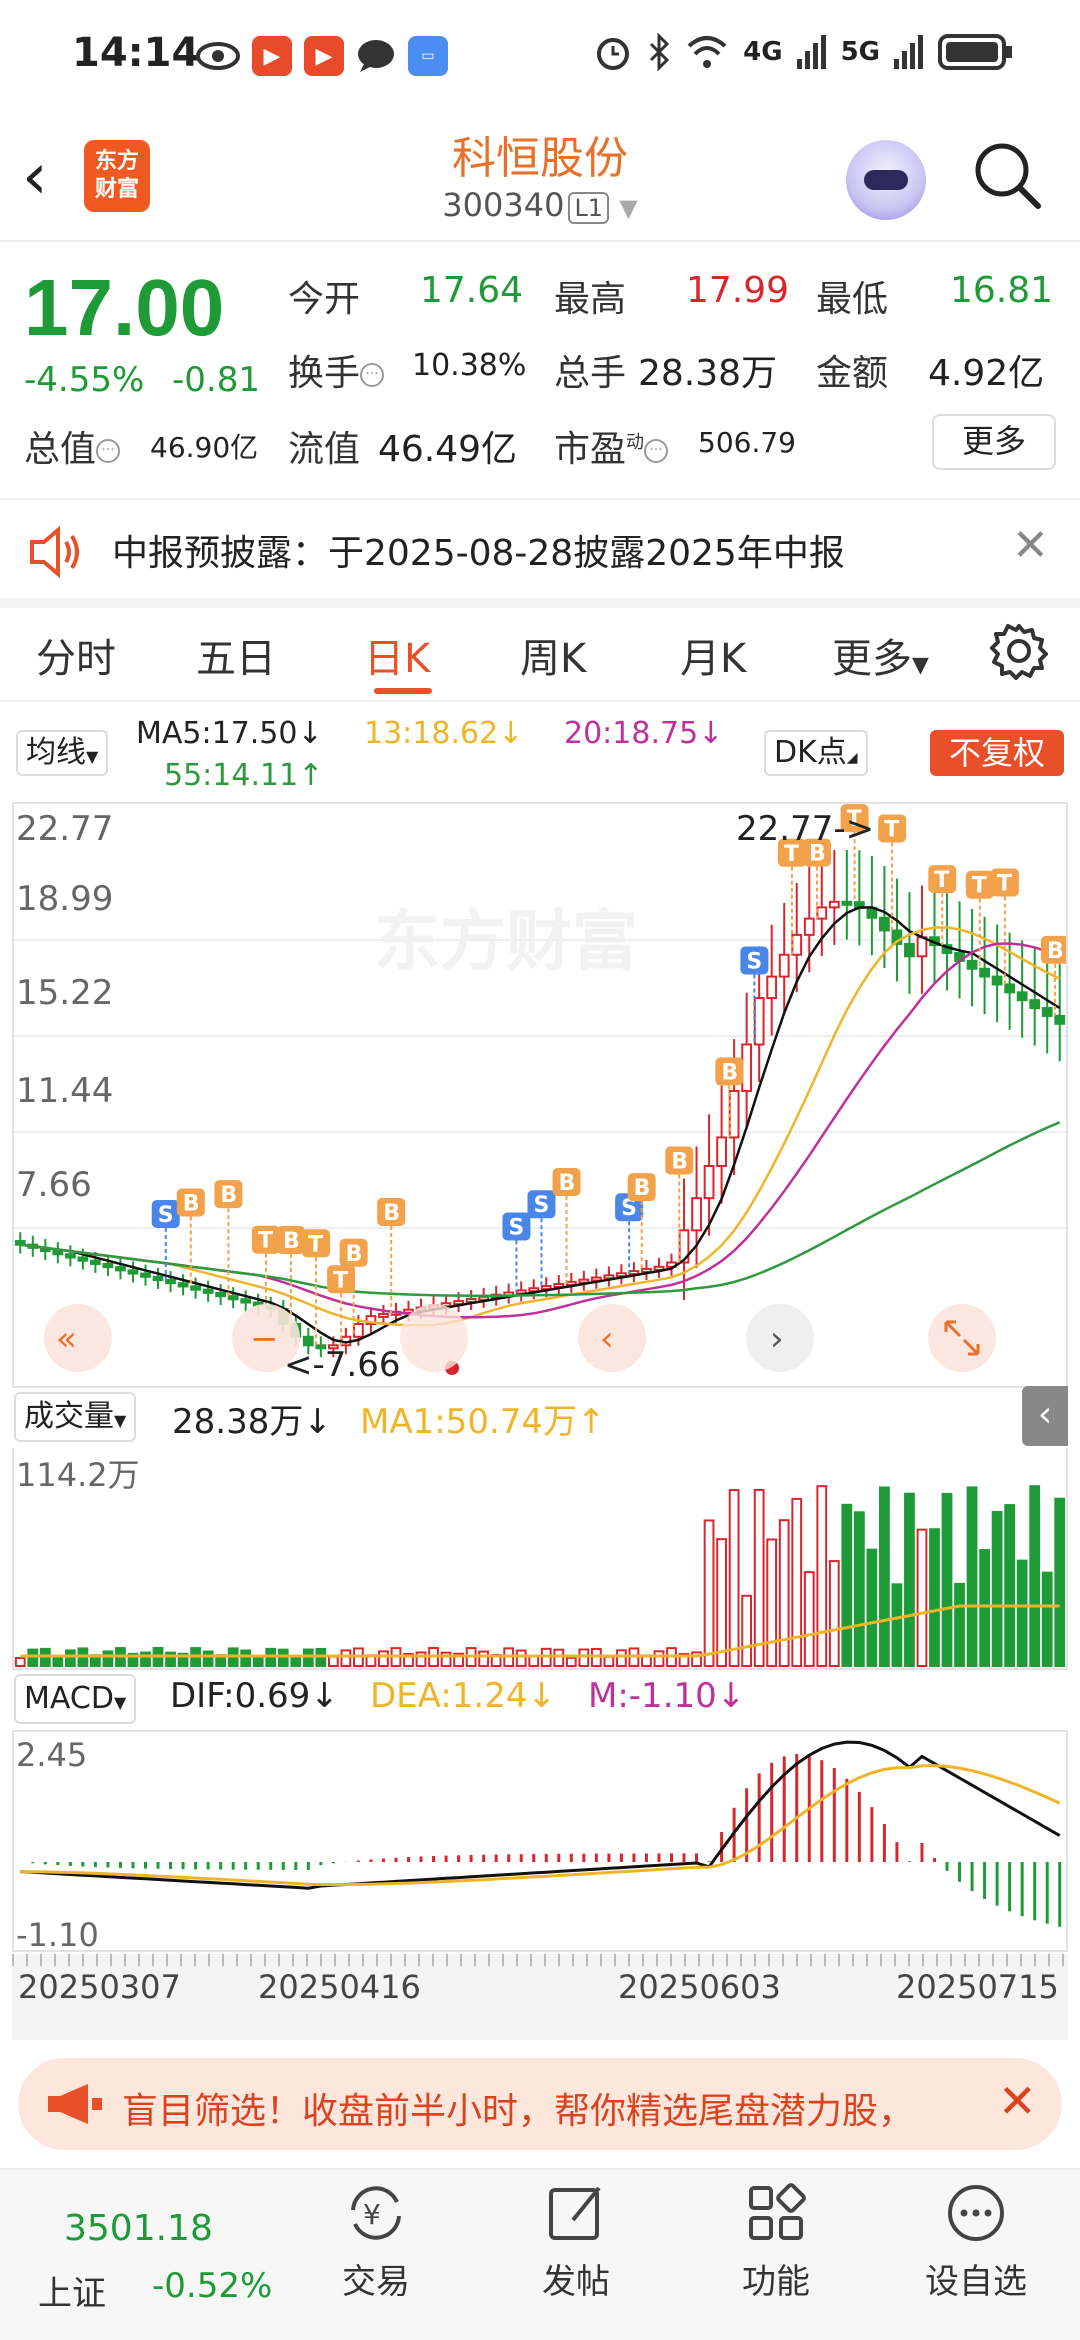  Describe the element at coordinates (266, 1338) in the screenshot. I see `zoom-out-button: −` at that location.